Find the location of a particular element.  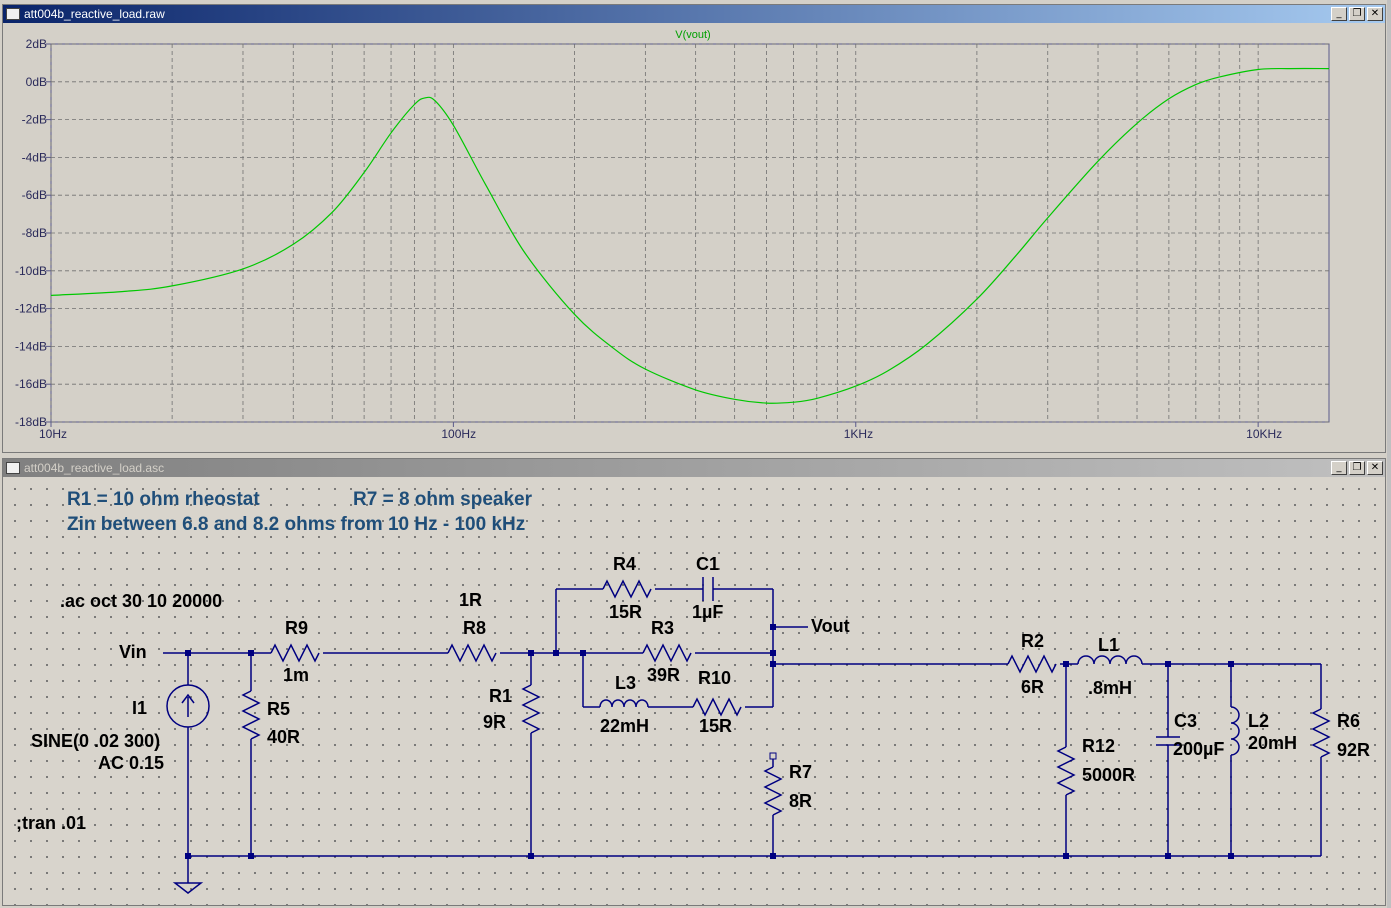

r10-value: 15R is located at coordinates (715, 726).